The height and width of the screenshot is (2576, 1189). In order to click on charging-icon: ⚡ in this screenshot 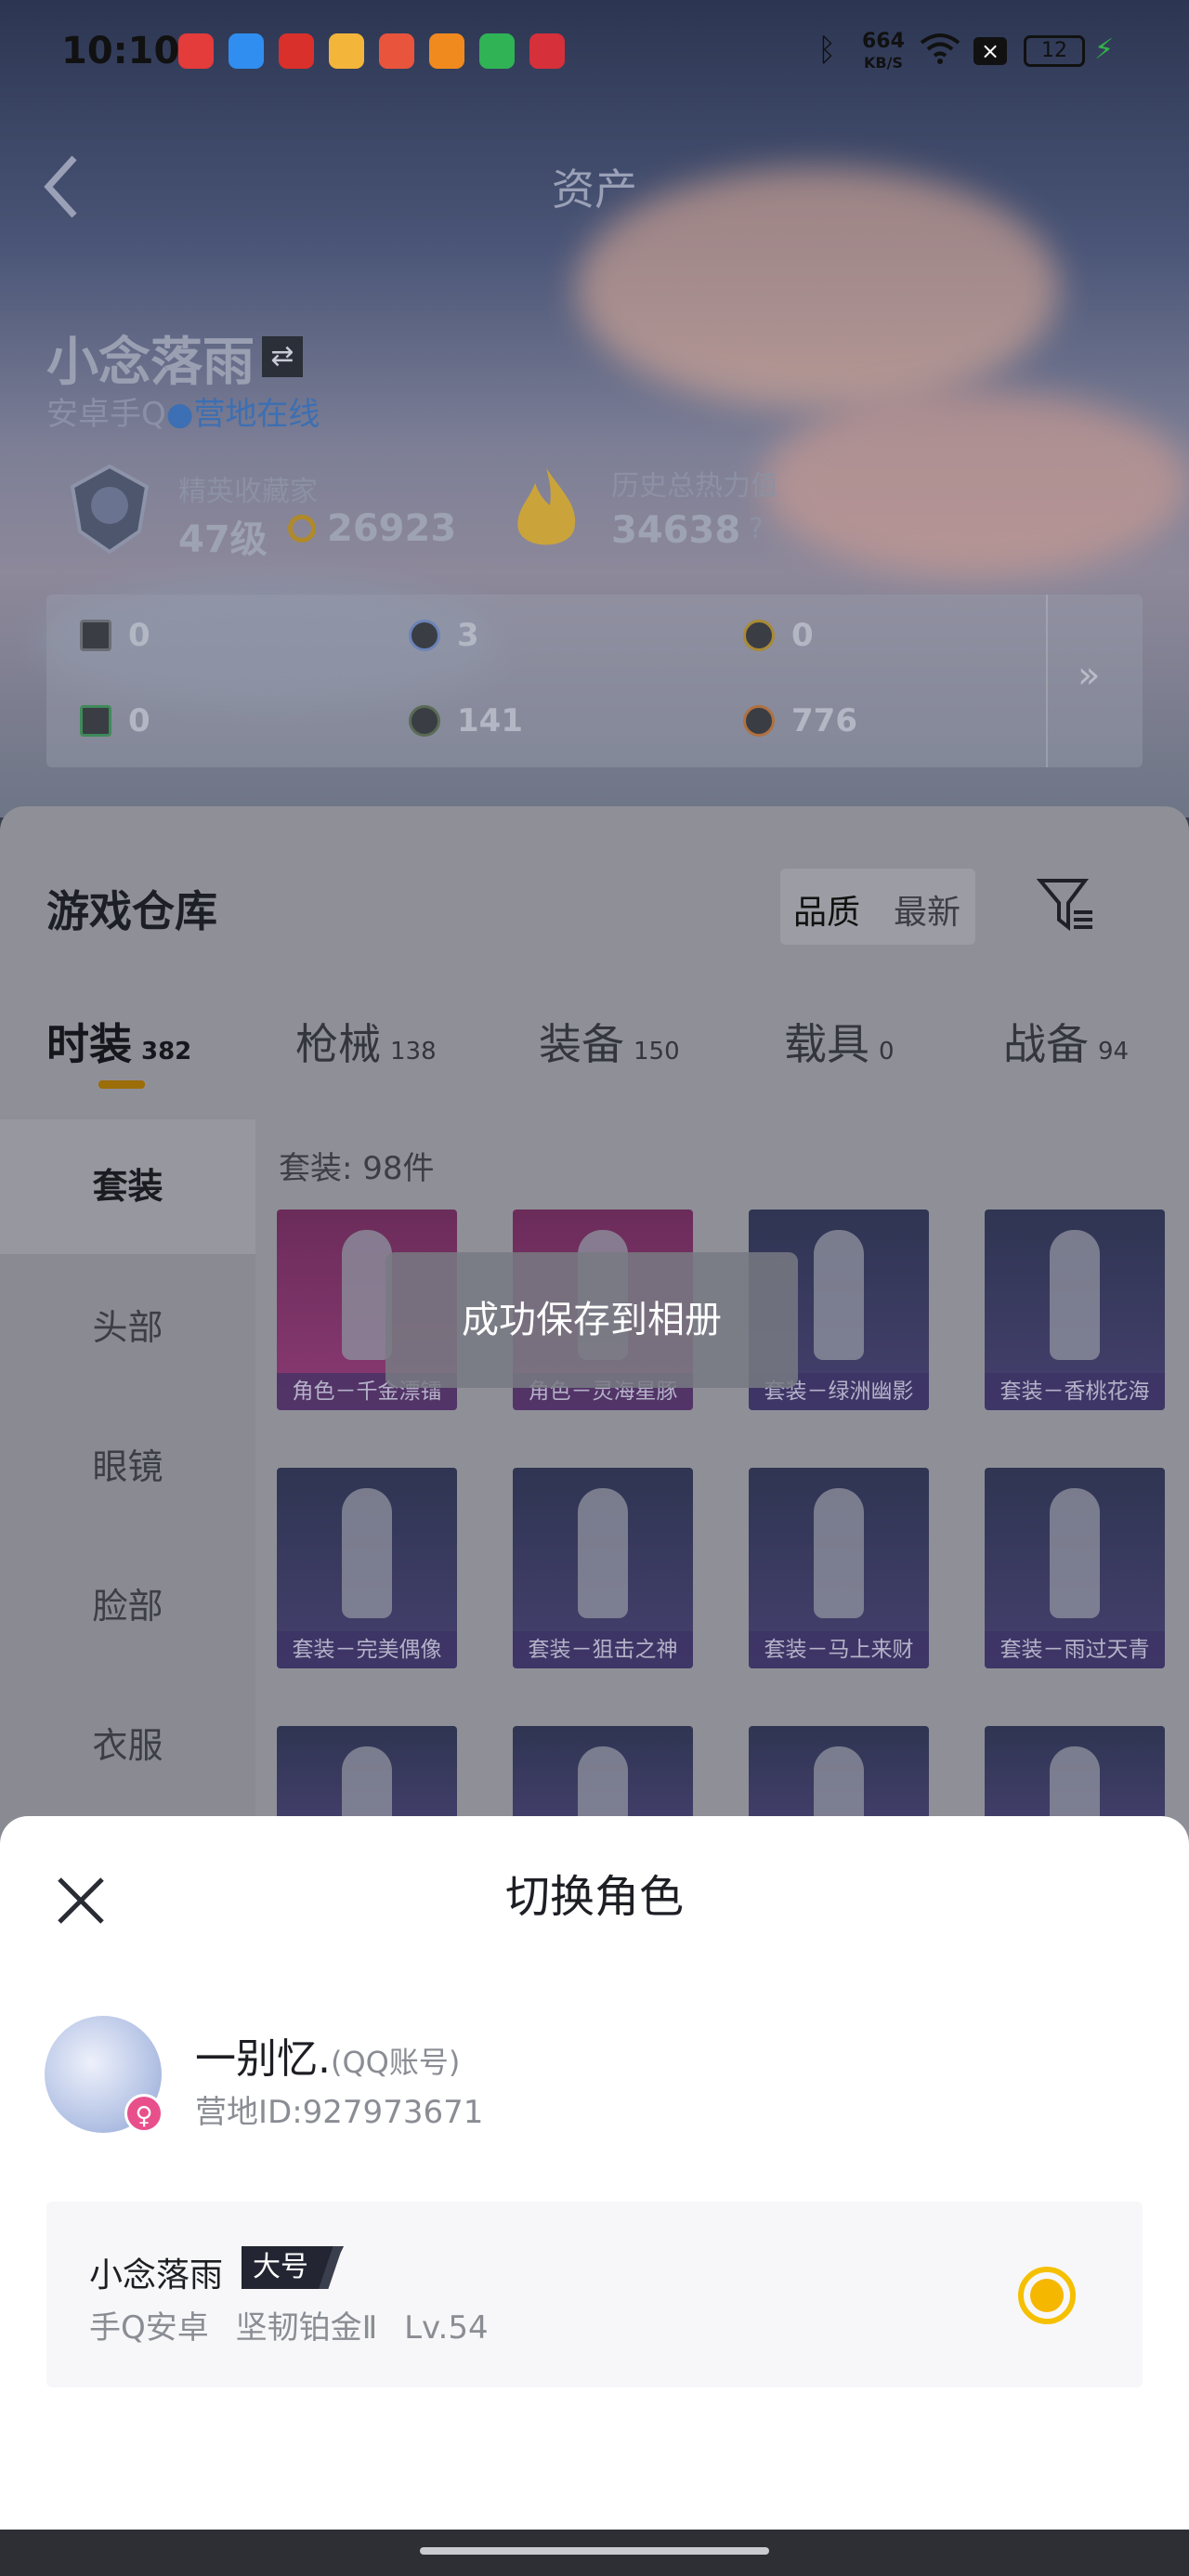, I will do `click(1104, 49)`.